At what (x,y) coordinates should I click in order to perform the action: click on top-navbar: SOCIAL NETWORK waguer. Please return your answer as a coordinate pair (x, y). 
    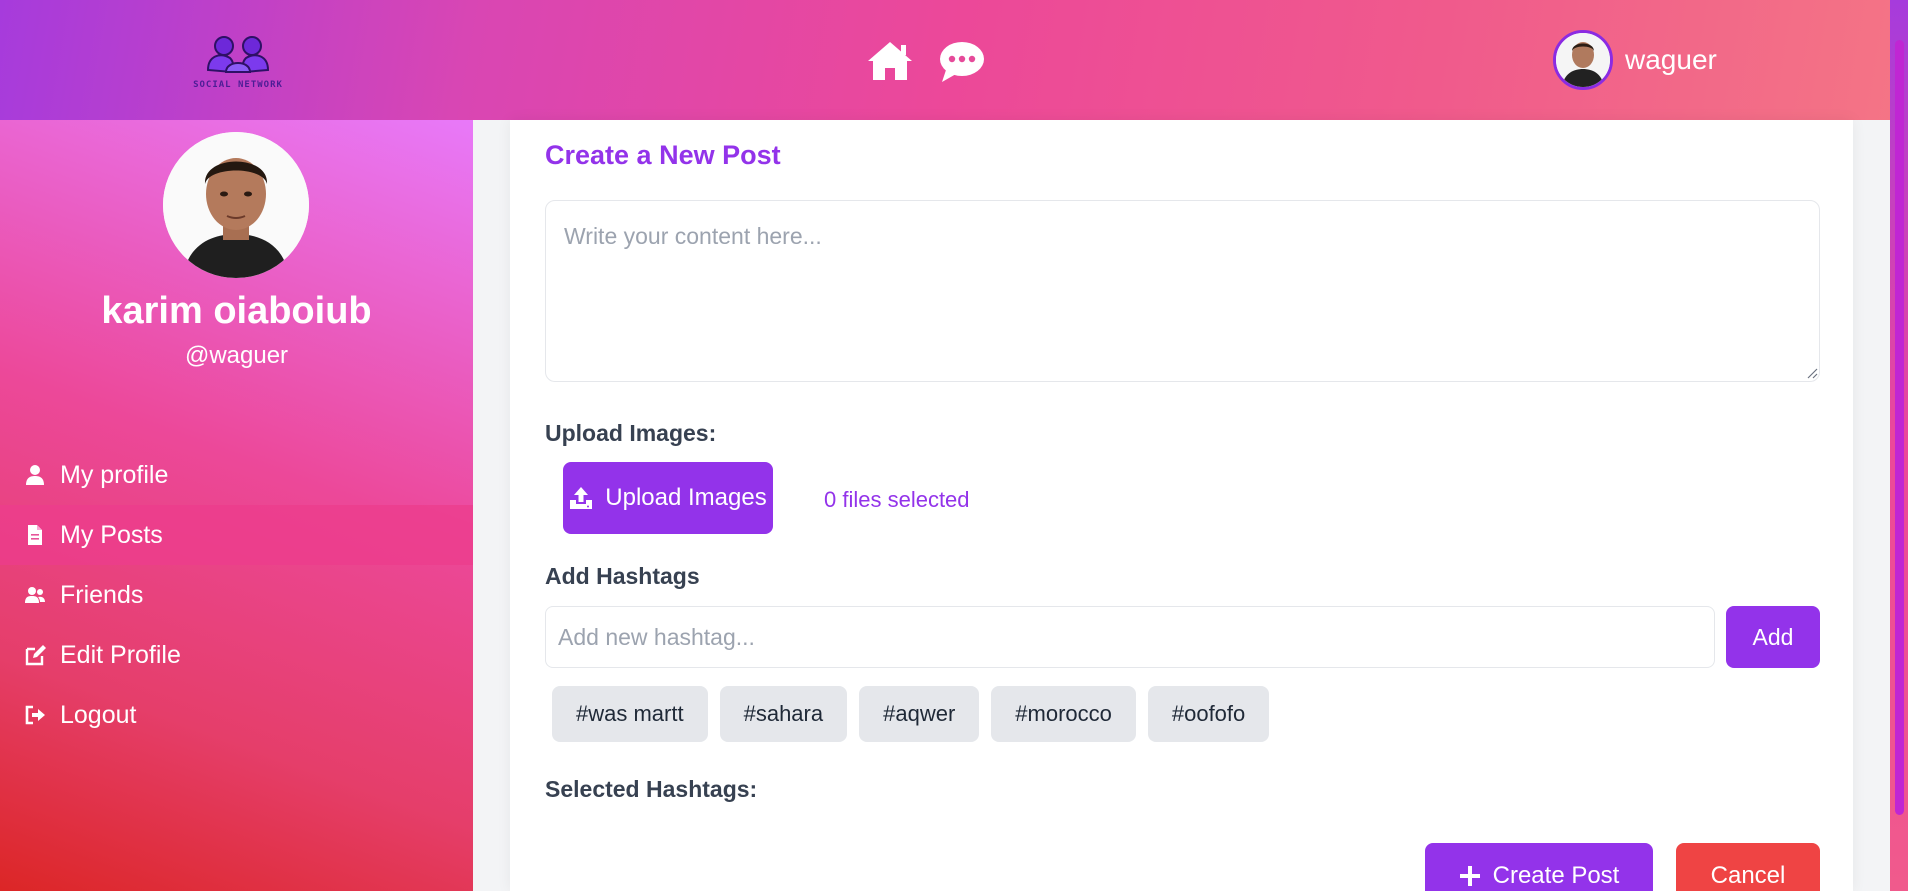
    Looking at the image, I should click on (954, 60).